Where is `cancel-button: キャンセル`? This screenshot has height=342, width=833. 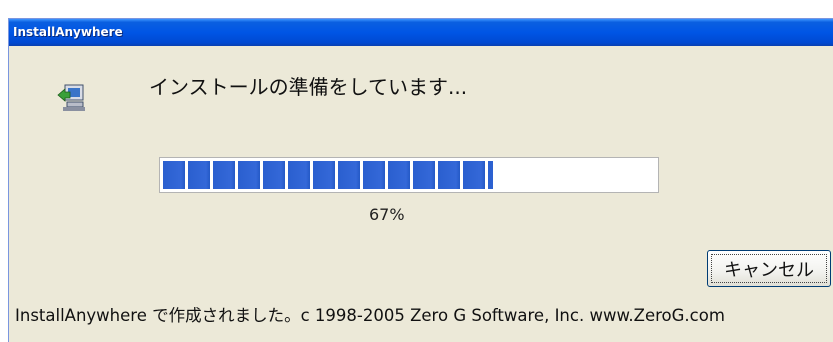 cancel-button: キャンセル is located at coordinates (769, 268).